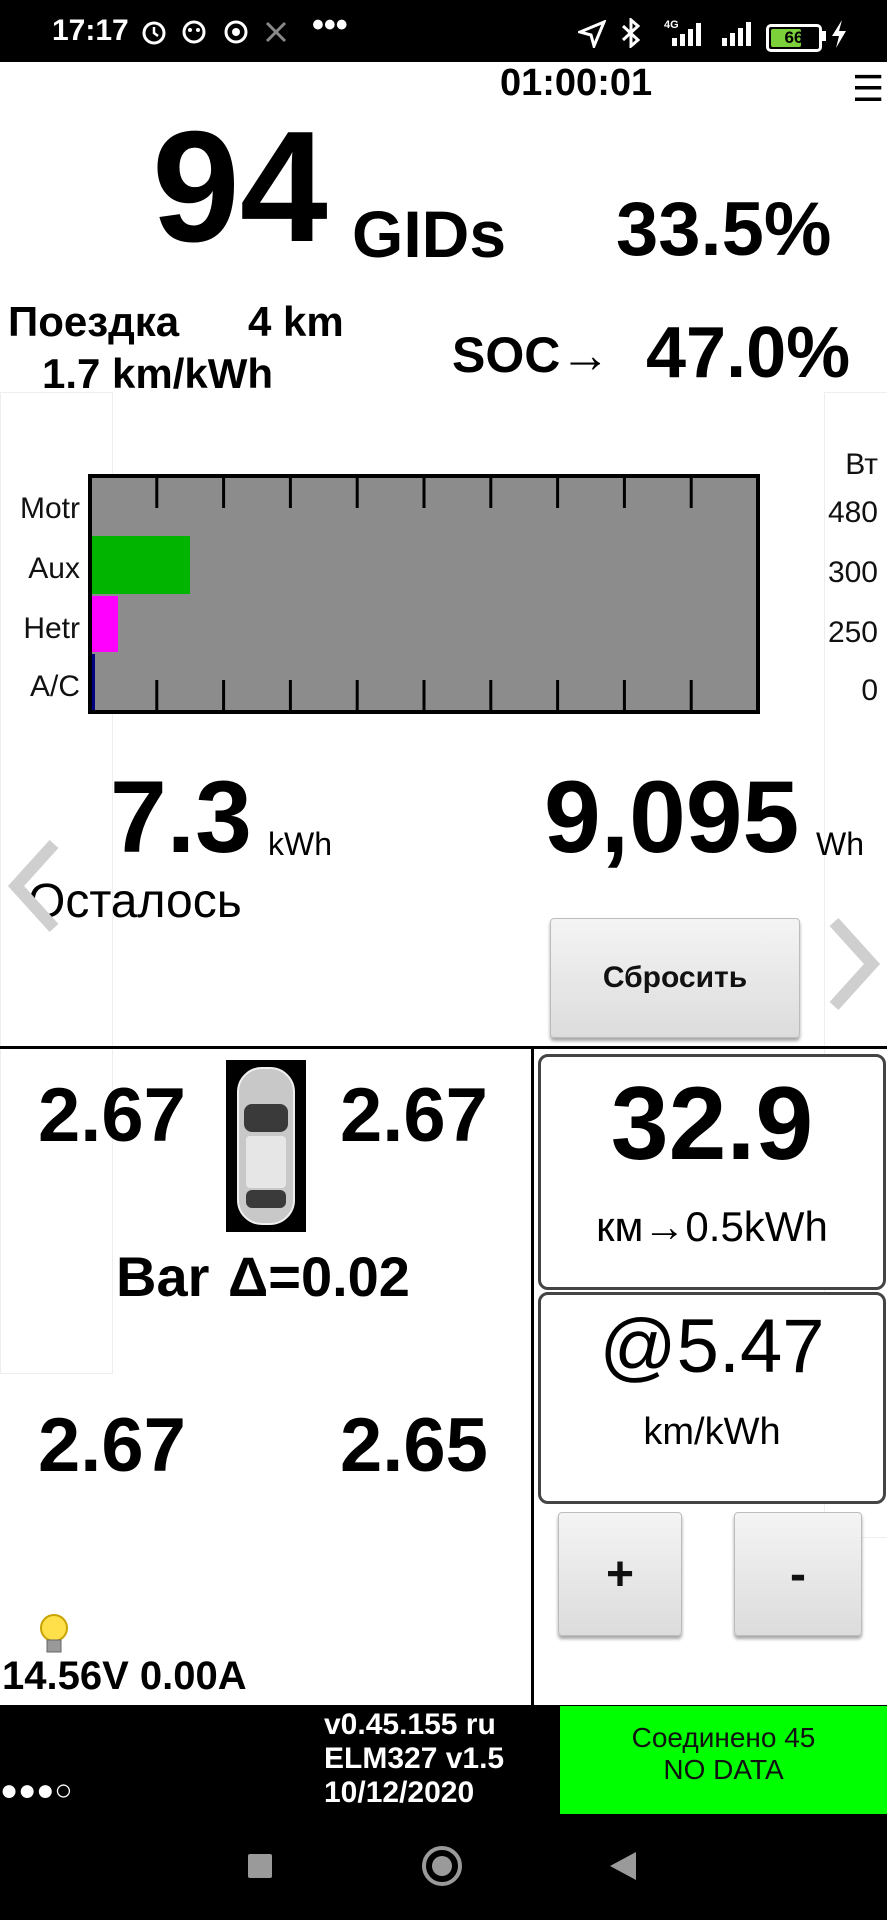 This screenshot has height=1920, width=887. What do you see at coordinates (260, 1866) in the screenshot?
I see `recents-square-icon` at bounding box center [260, 1866].